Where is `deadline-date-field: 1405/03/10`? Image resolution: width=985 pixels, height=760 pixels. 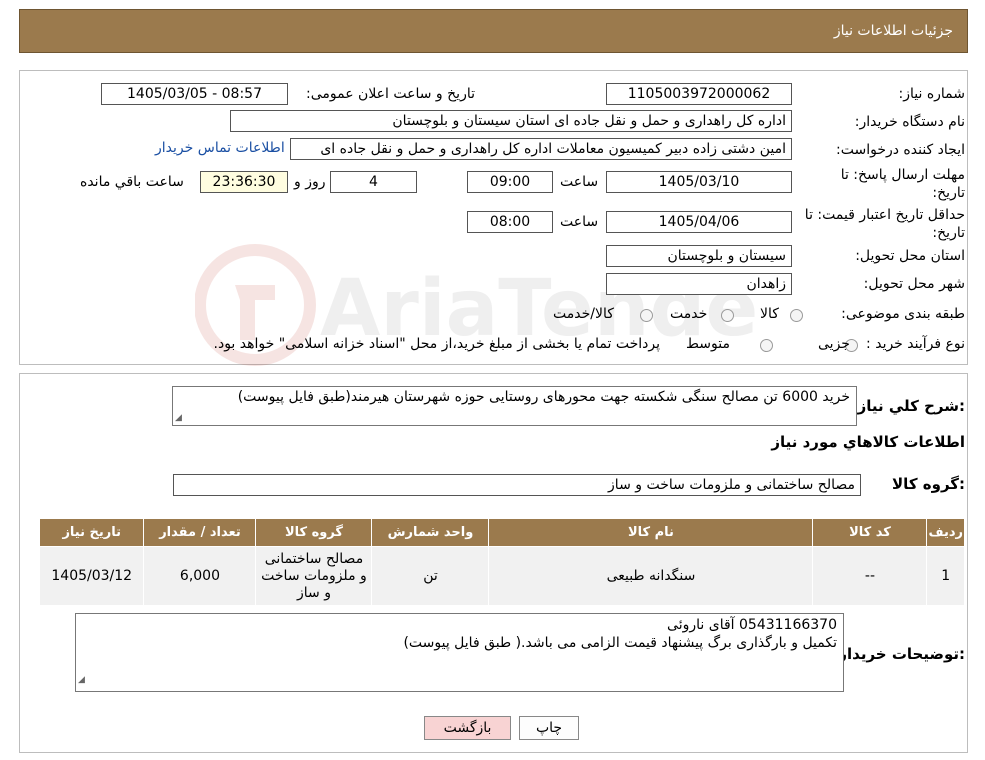
deadline-date-field: 1405/03/10 is located at coordinates (699, 182).